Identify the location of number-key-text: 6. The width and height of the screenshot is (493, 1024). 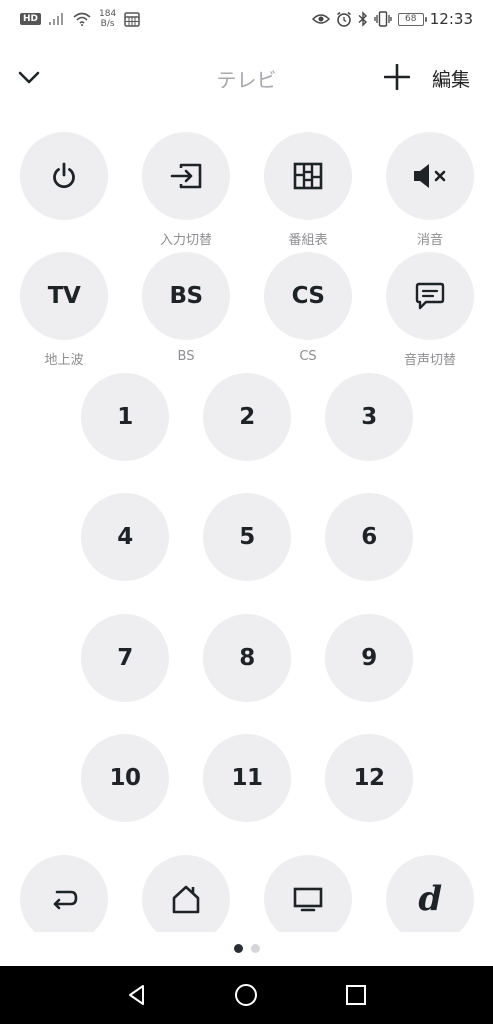
(369, 537).